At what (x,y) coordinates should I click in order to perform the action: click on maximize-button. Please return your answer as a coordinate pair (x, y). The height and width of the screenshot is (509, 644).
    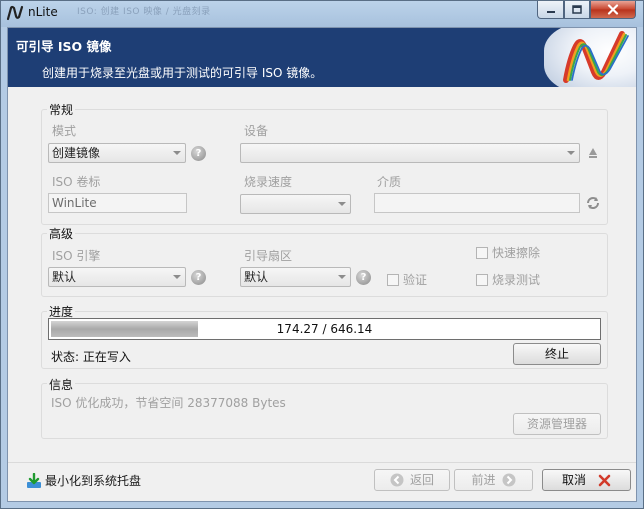
    Looking at the image, I should click on (577, 10).